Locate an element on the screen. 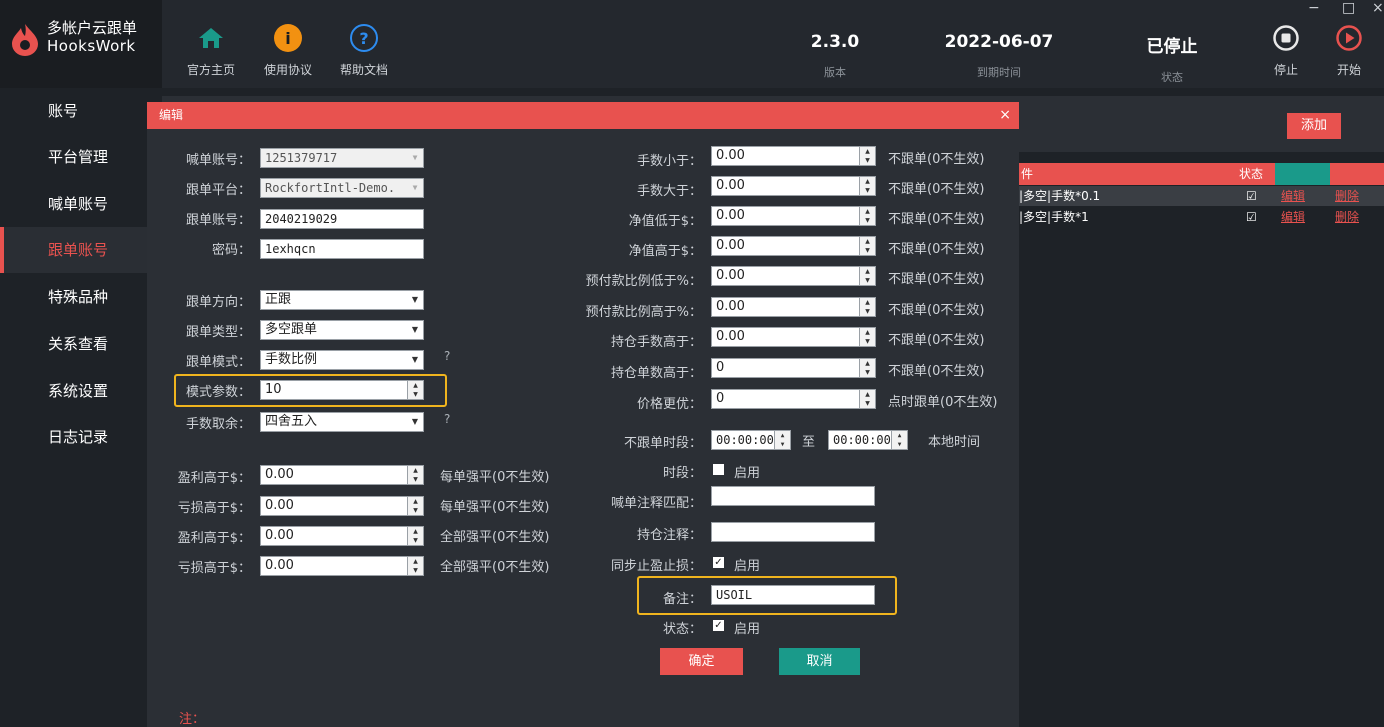  follow-account-input: 2040219029 is located at coordinates (342, 219).